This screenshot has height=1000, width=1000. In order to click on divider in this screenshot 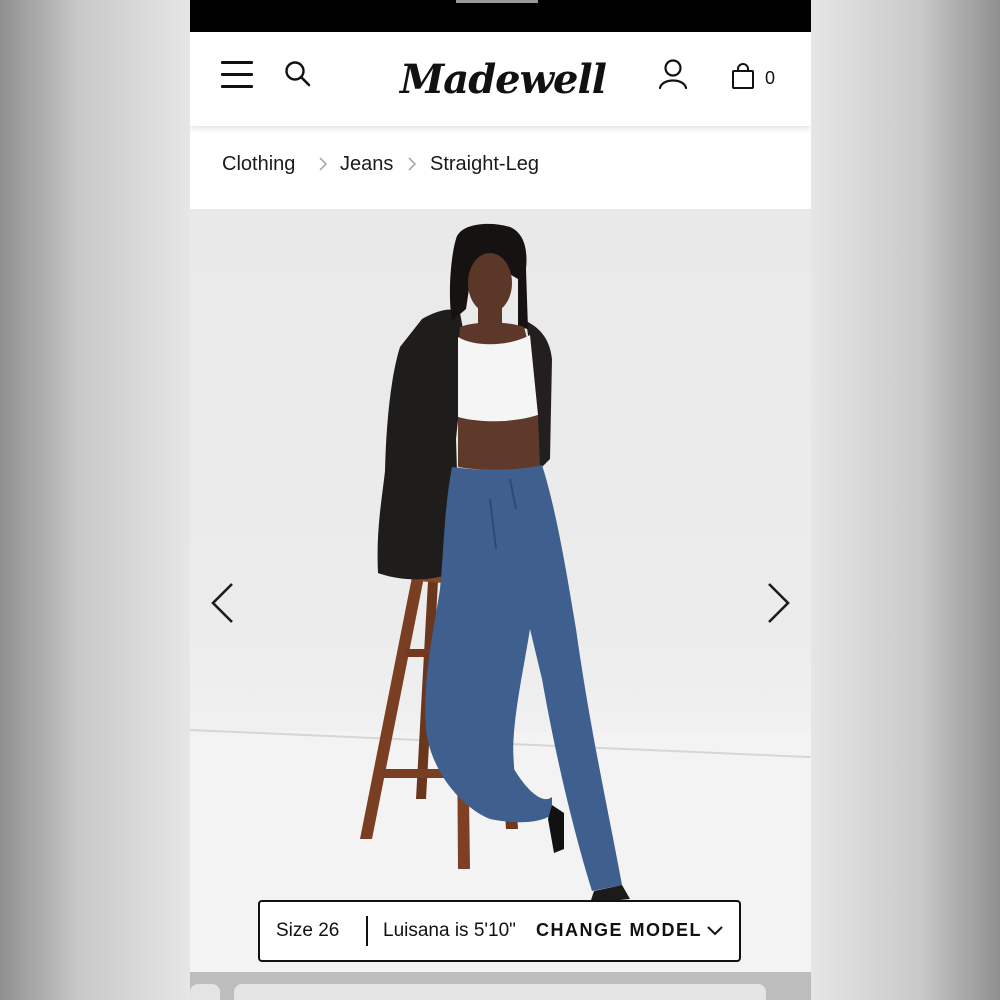, I will do `click(367, 931)`.